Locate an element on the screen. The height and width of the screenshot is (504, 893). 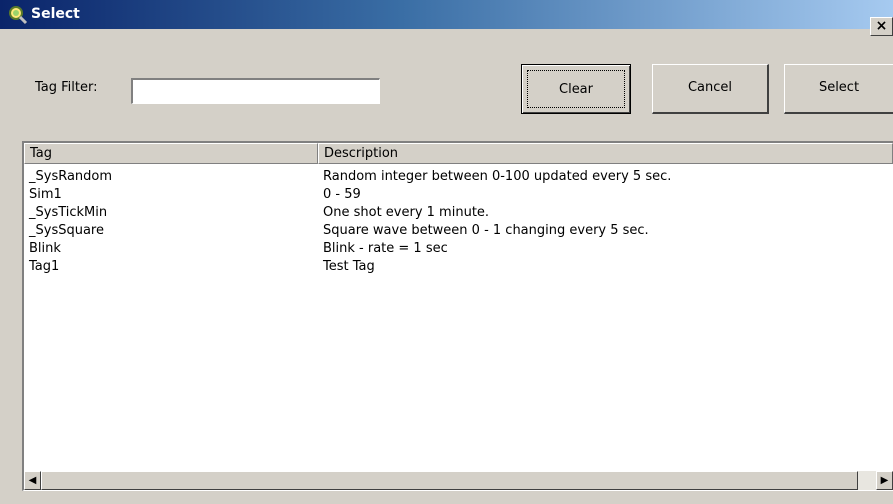
table-row: _SysTickMin One shot every 1 minute. is located at coordinates (458, 213).